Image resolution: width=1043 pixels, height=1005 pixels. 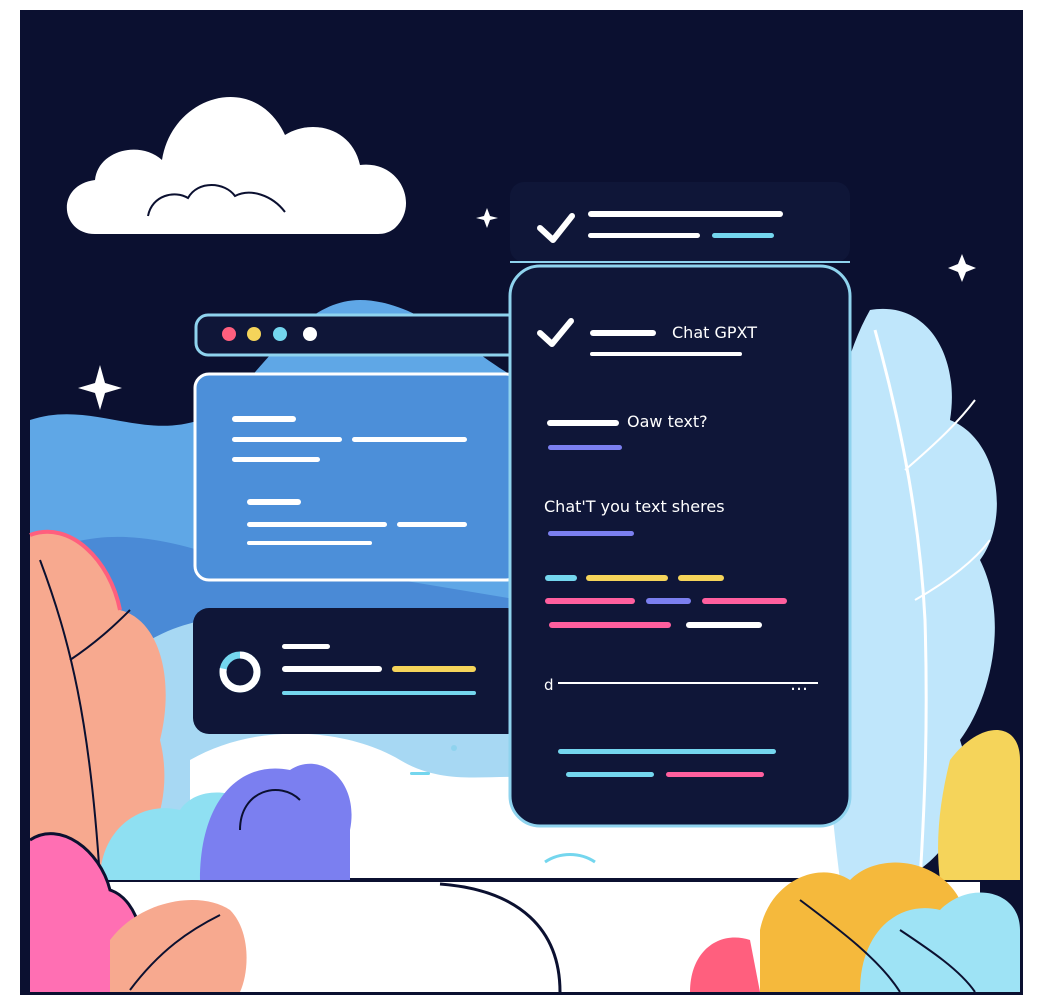 I want to click on chat-question: Oaw text?, so click(x=667, y=421).